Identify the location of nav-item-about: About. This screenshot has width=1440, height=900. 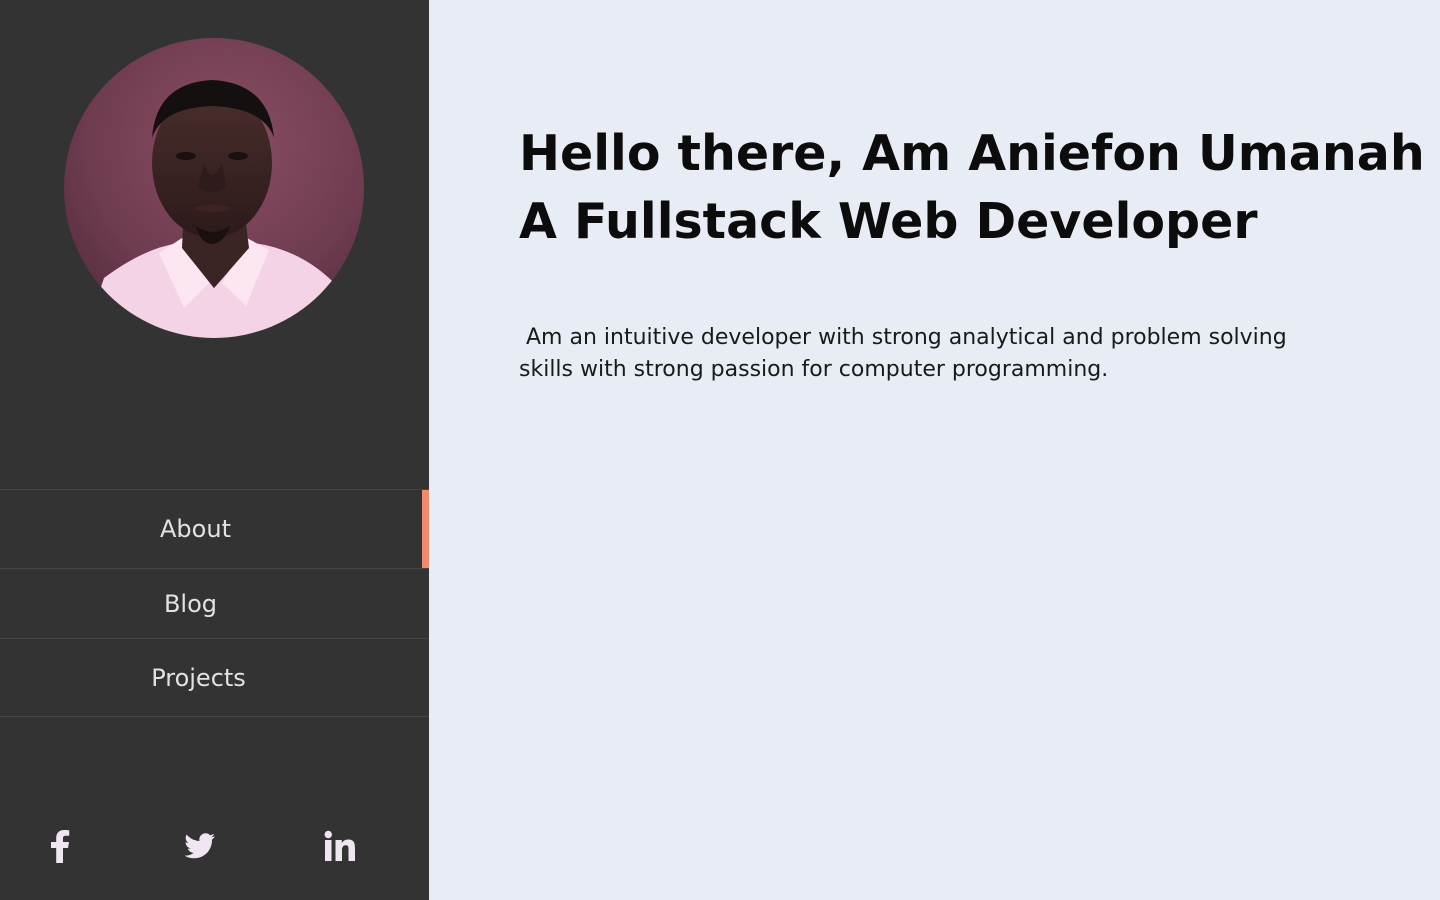
(214, 529).